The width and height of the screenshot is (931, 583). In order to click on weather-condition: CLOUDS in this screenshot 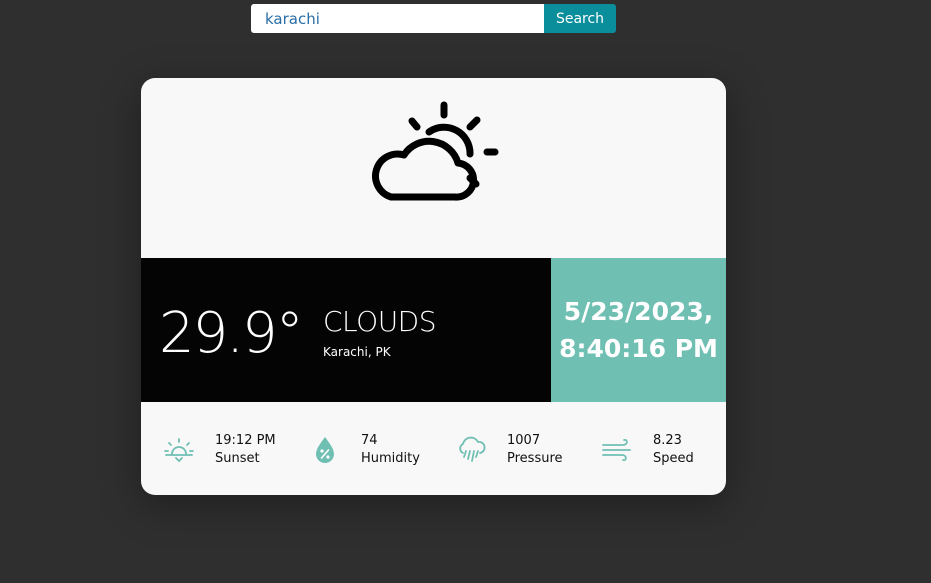, I will do `click(380, 321)`.